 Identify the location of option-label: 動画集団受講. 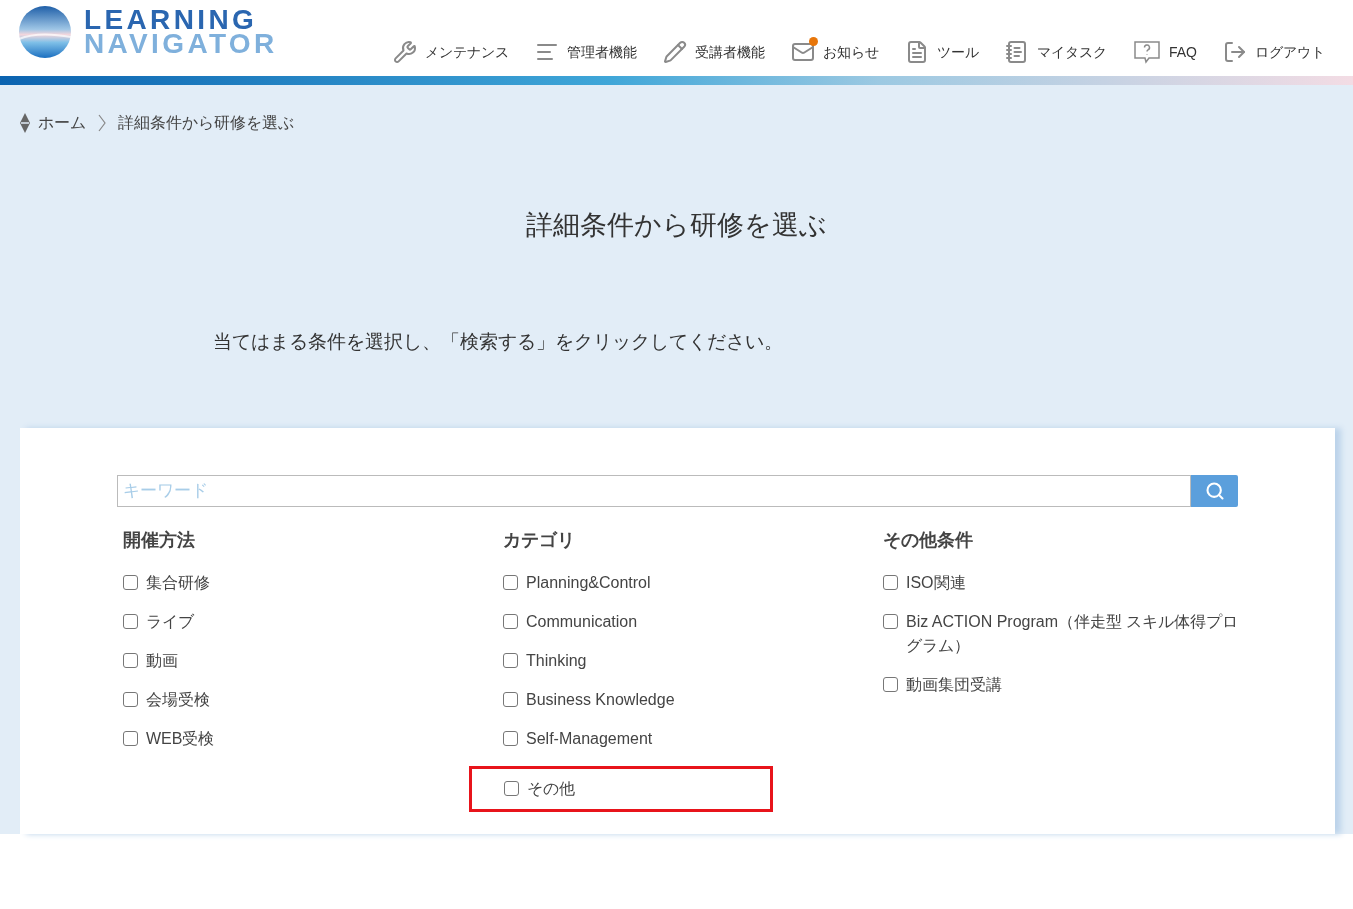
(954, 685).